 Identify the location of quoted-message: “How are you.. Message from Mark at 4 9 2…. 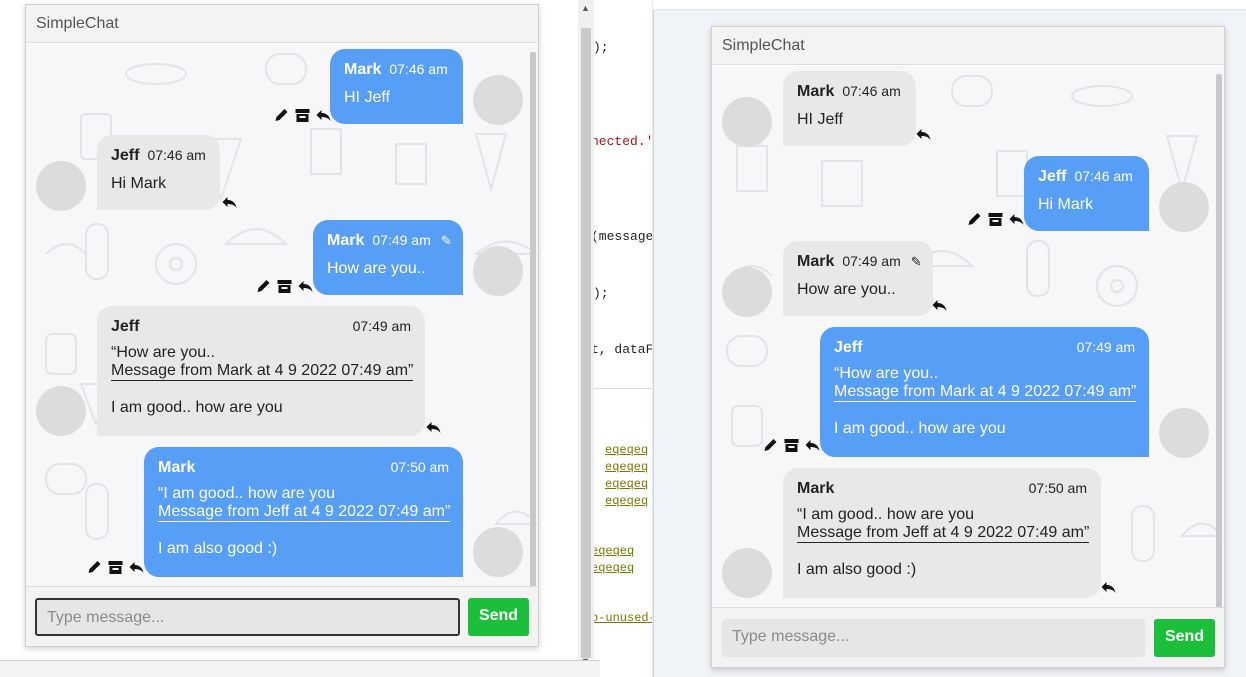
(262, 362).